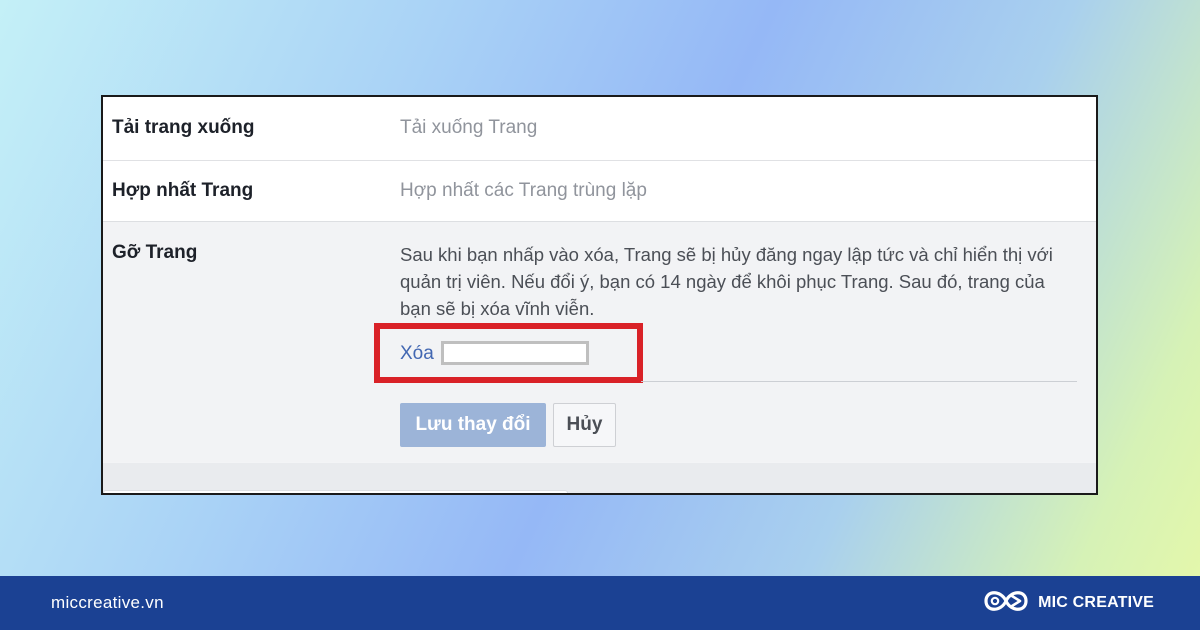 This screenshot has width=1200, height=630. I want to click on divider, so click(859, 381).